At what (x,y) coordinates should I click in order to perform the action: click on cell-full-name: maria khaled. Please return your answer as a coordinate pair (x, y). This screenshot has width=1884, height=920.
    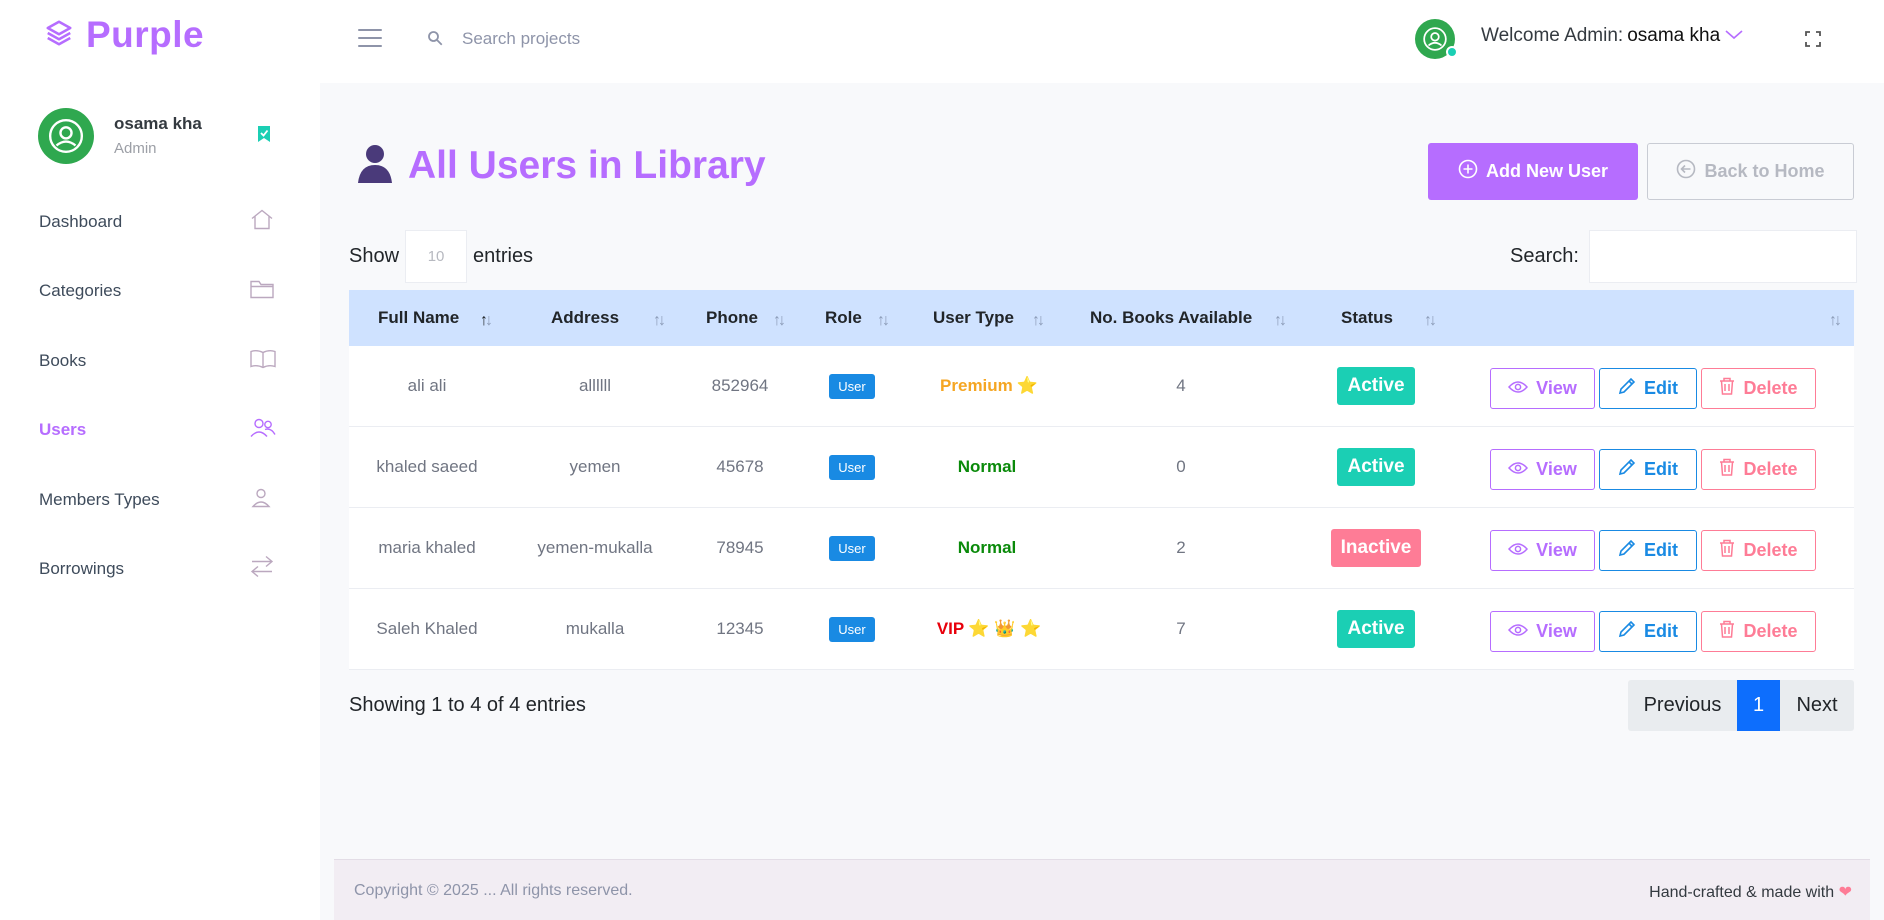
    Looking at the image, I should click on (427, 547).